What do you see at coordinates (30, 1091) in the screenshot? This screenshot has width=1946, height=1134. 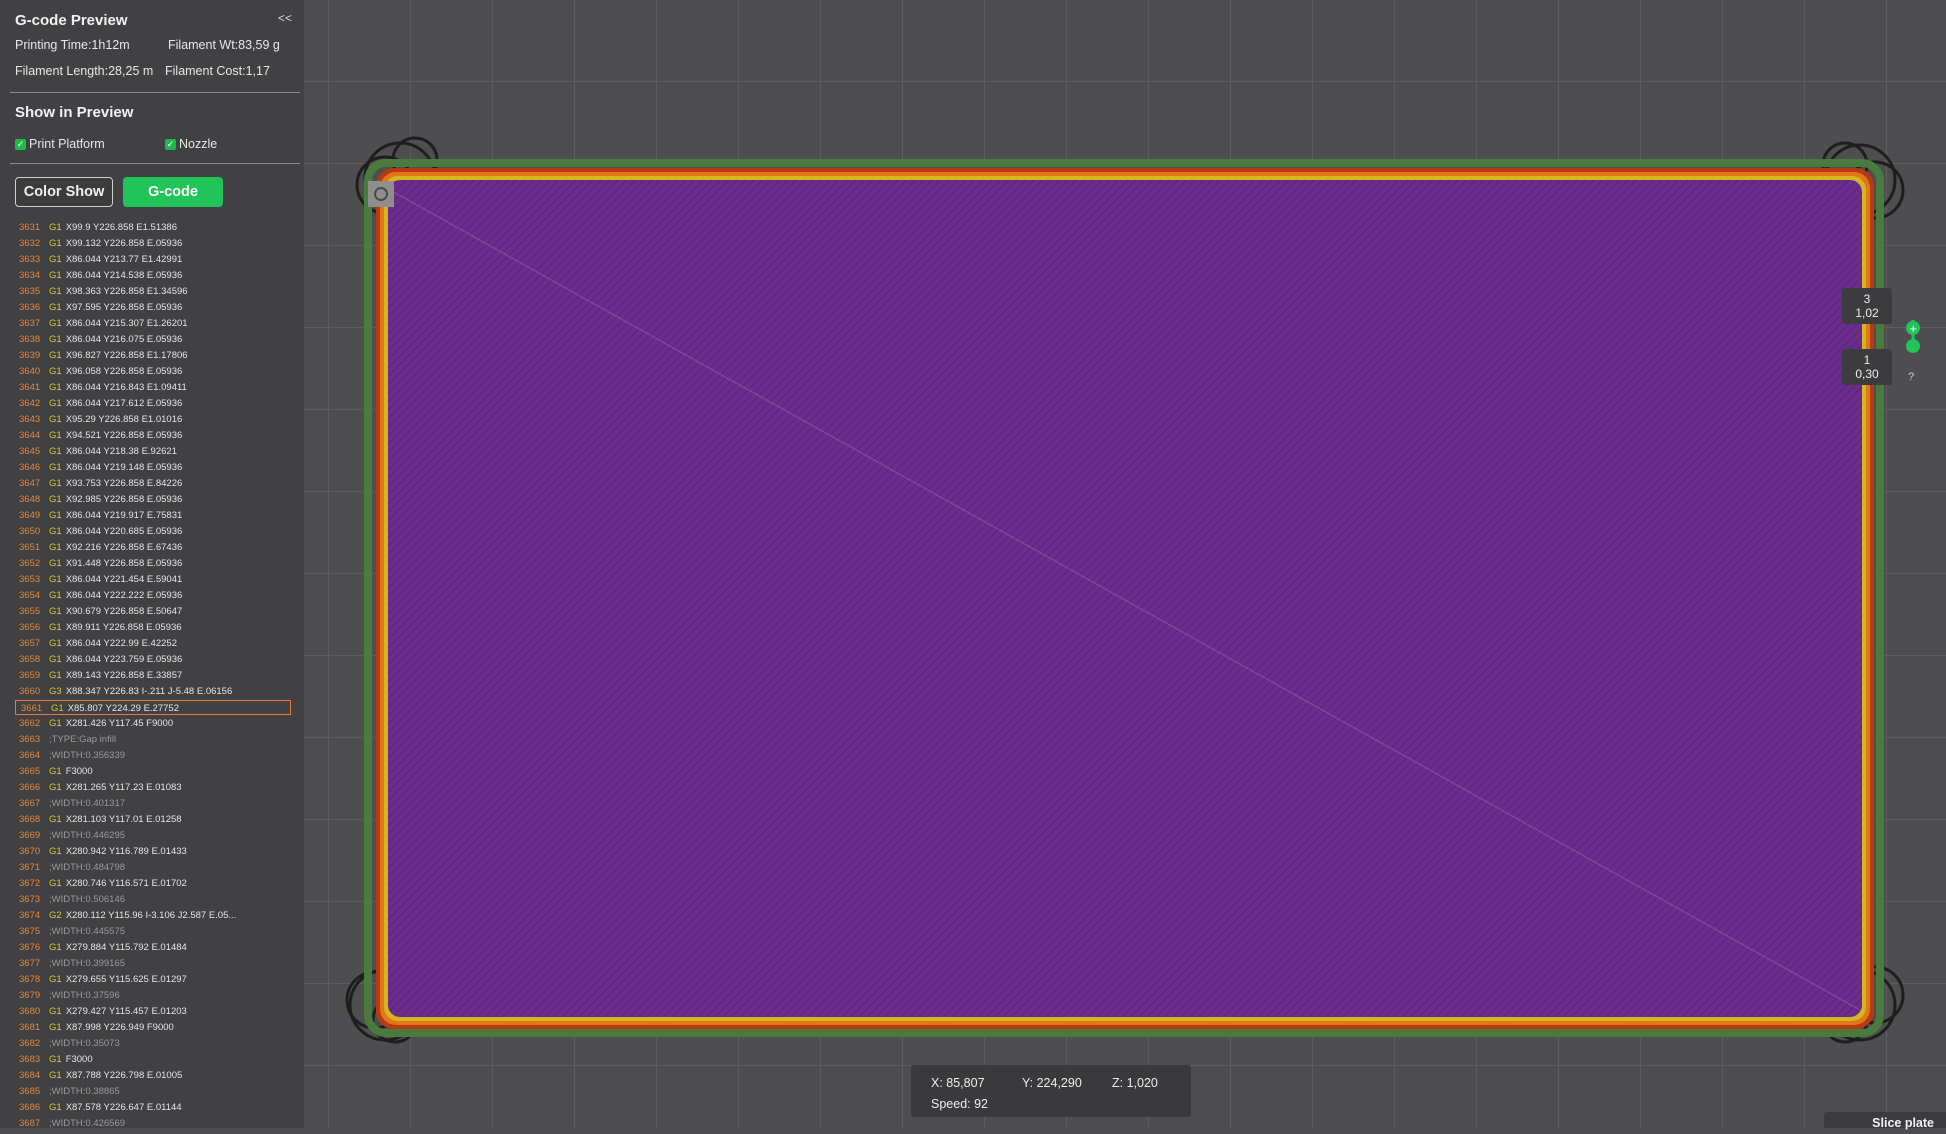 I see `line-number: 3685` at bounding box center [30, 1091].